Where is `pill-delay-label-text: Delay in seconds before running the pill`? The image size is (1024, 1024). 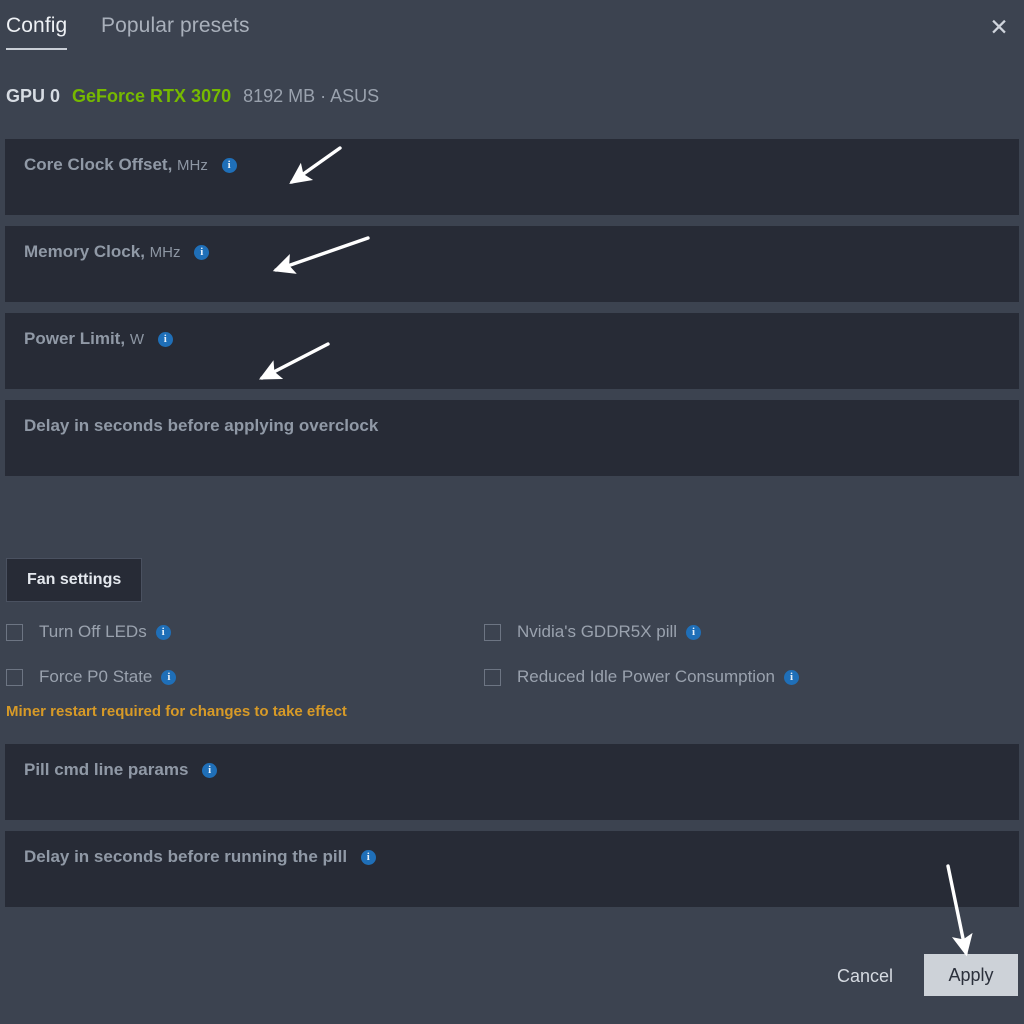
pill-delay-label-text: Delay in seconds before running the pill is located at coordinates (186, 856).